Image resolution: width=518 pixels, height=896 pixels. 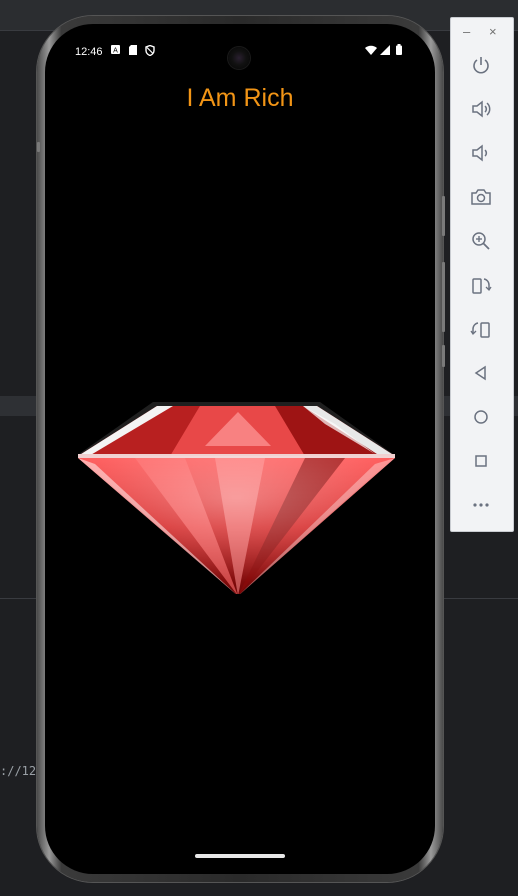 What do you see at coordinates (443, 297) in the screenshot?
I see `device-volume-rocker` at bounding box center [443, 297].